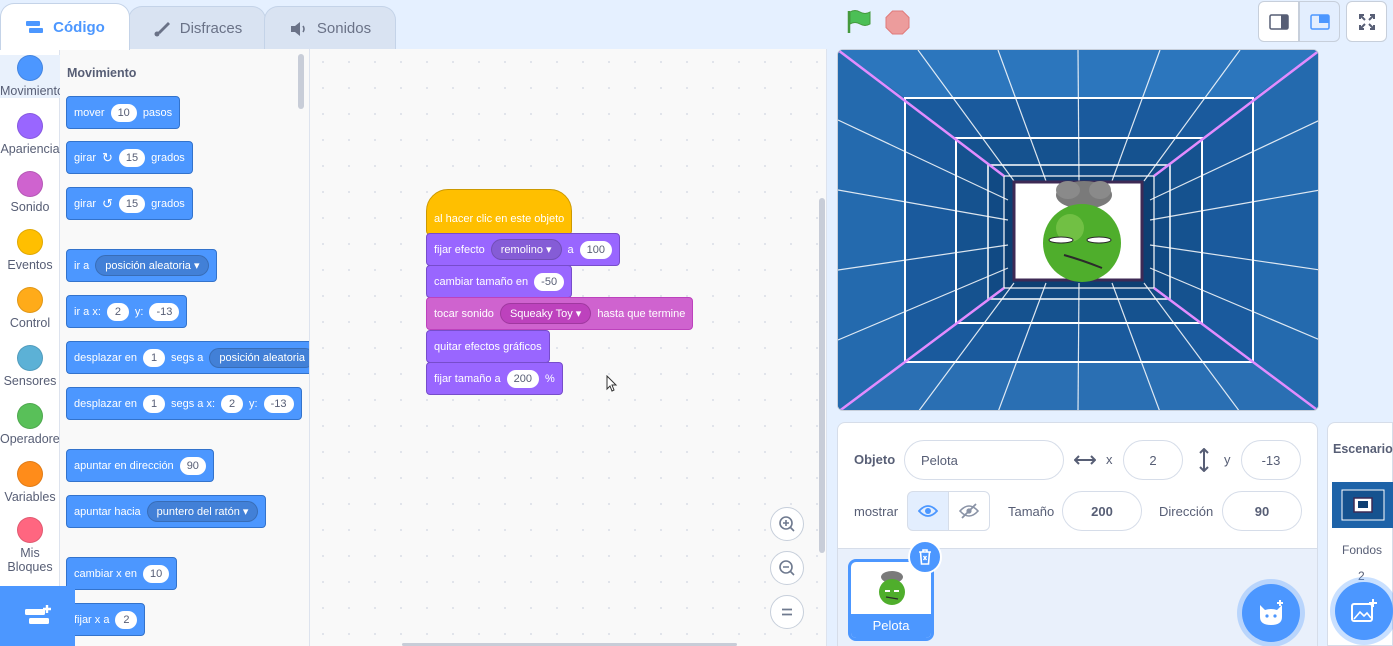 The image size is (1393, 646). Describe the element at coordinates (892, 588) in the screenshot. I see `pelota-thumbnail-icon` at that location.